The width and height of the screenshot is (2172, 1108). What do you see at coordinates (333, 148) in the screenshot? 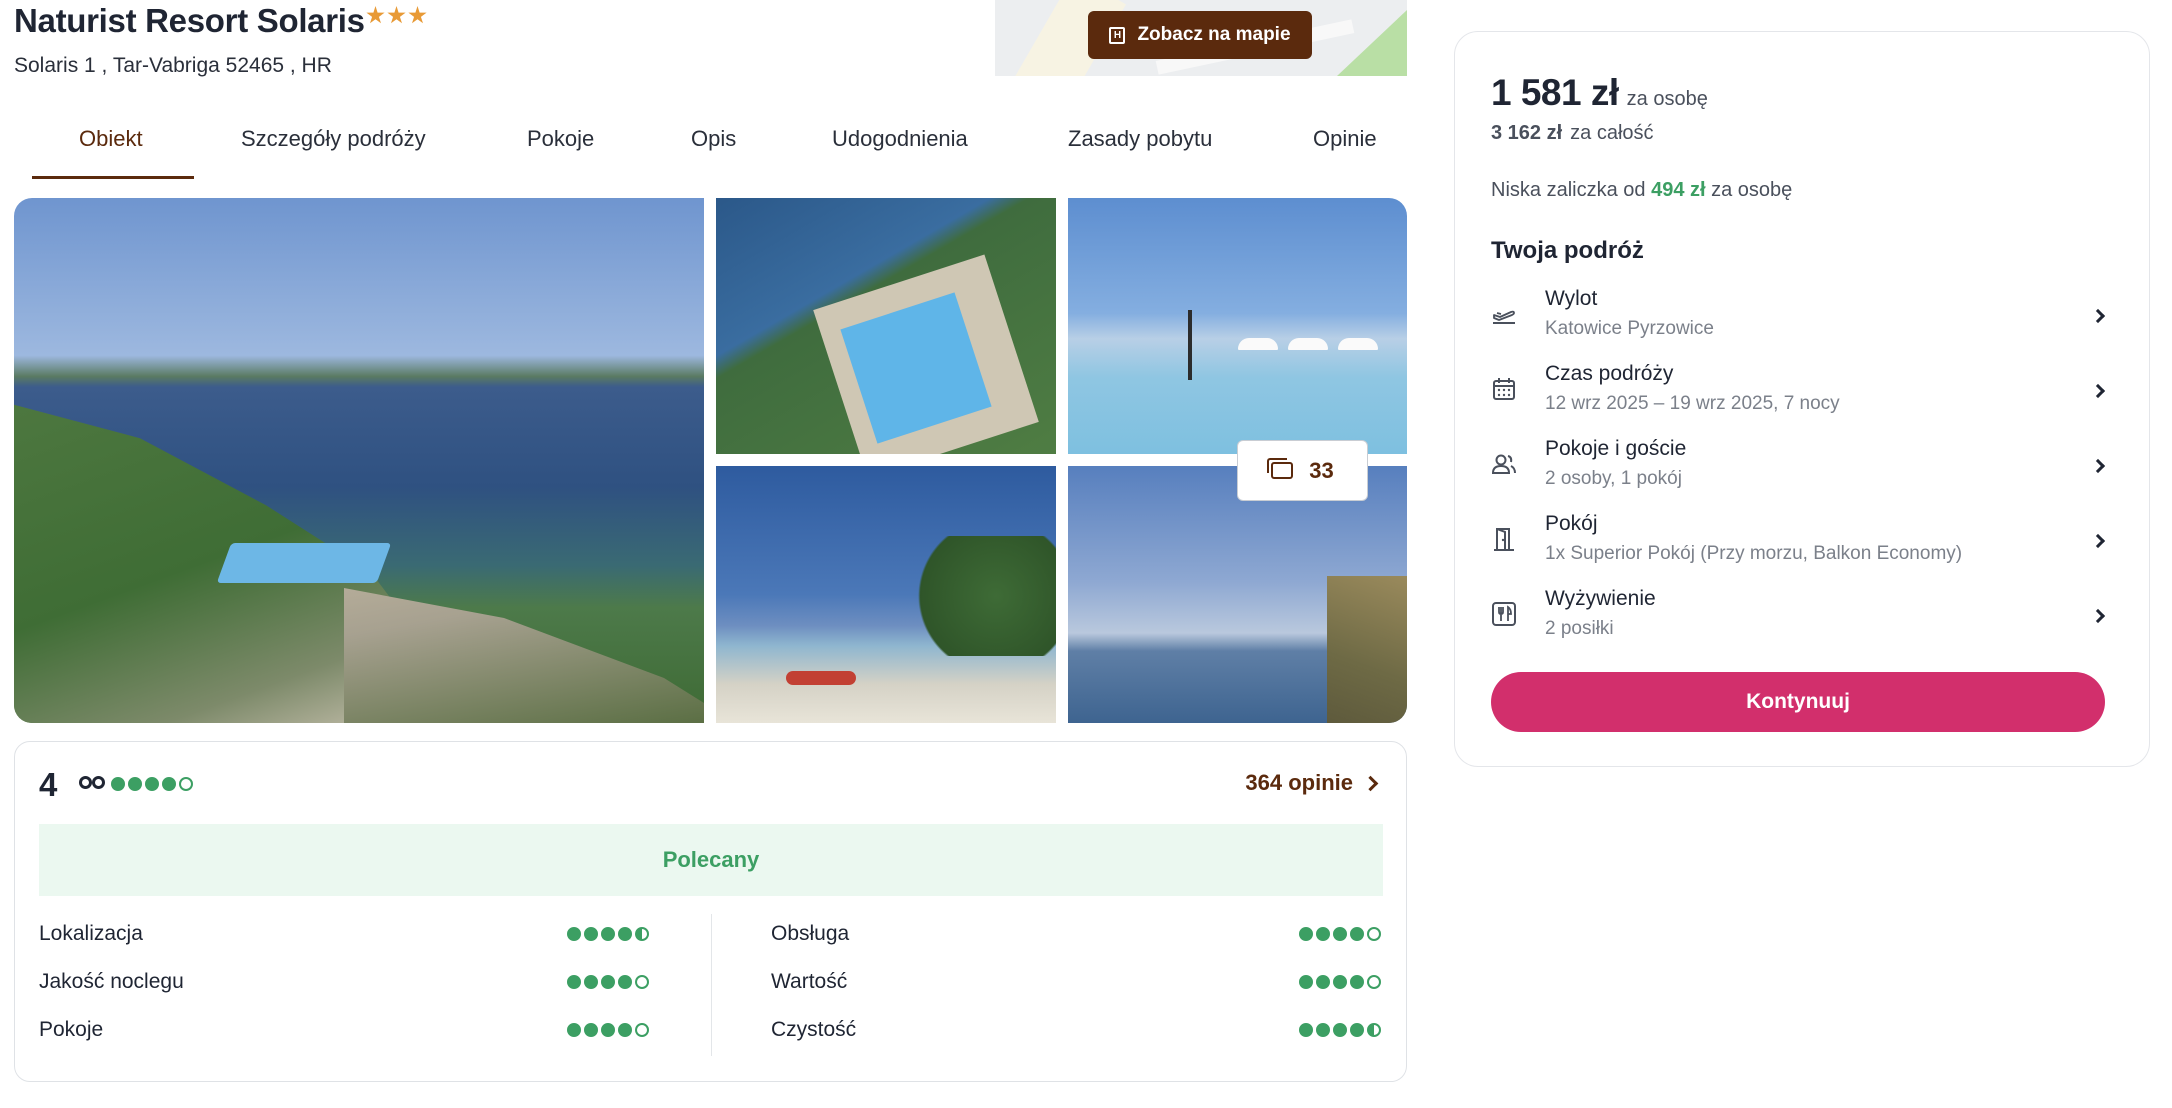
I see `tab-szczegoly-podrozy: Szczegóły podróży` at bounding box center [333, 148].